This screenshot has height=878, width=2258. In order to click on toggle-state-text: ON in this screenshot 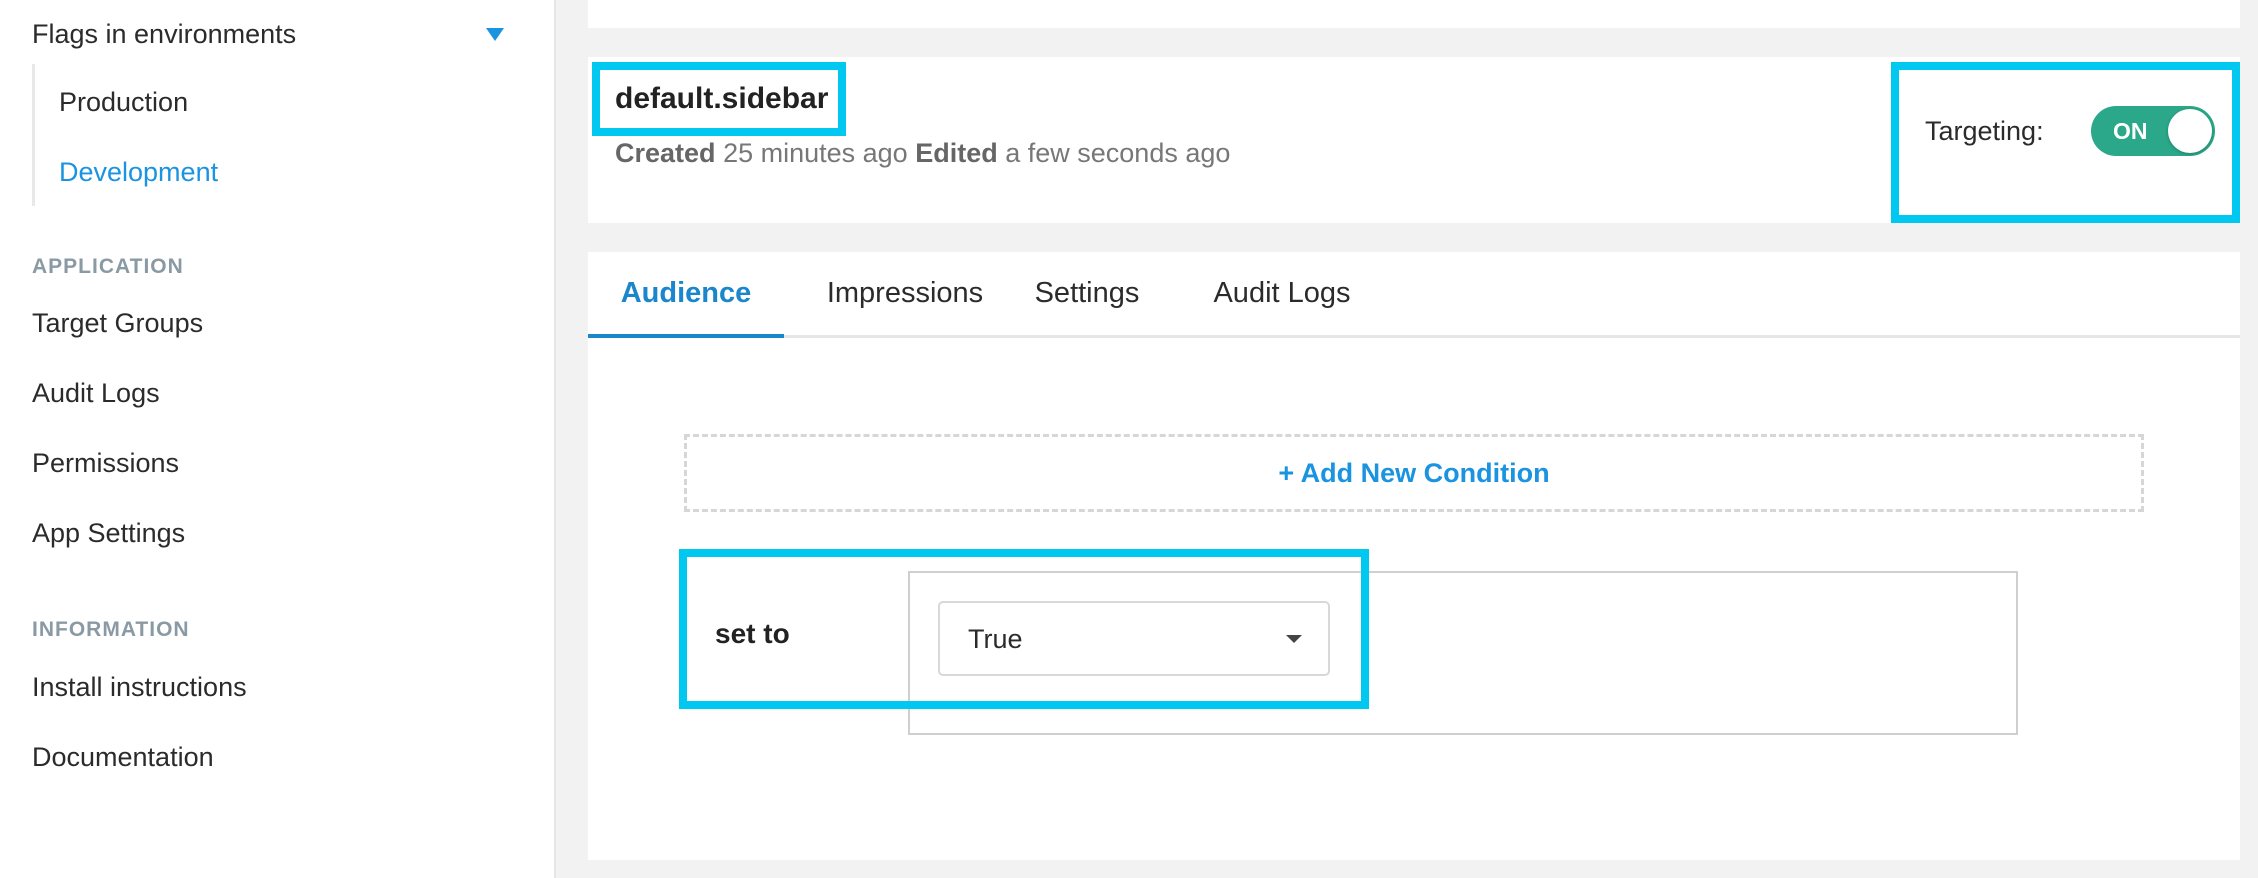, I will do `click(2130, 131)`.